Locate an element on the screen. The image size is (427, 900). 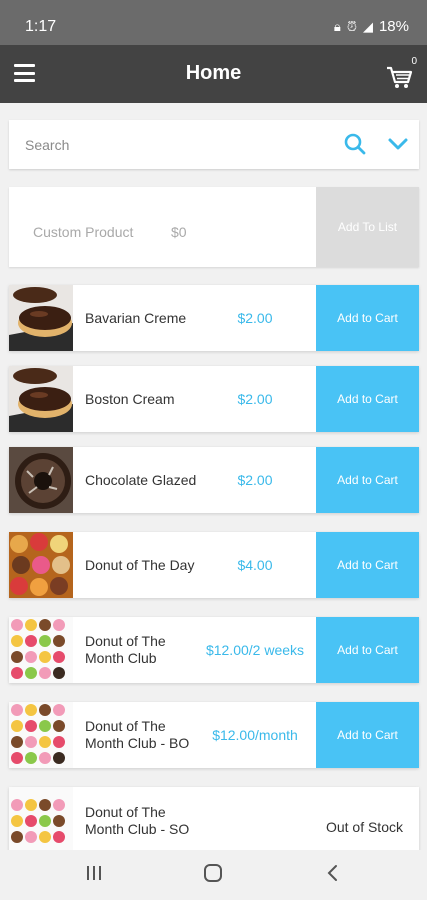
search-icon is located at coordinates (355, 144).